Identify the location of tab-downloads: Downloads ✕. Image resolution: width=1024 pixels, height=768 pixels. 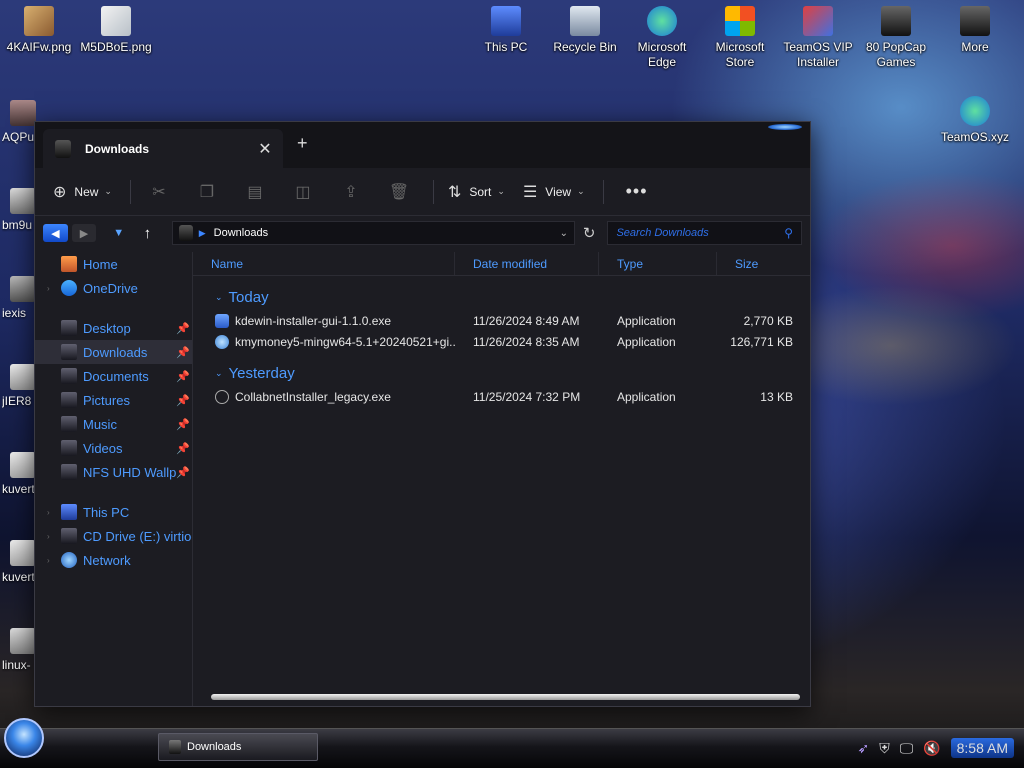
(163, 148).